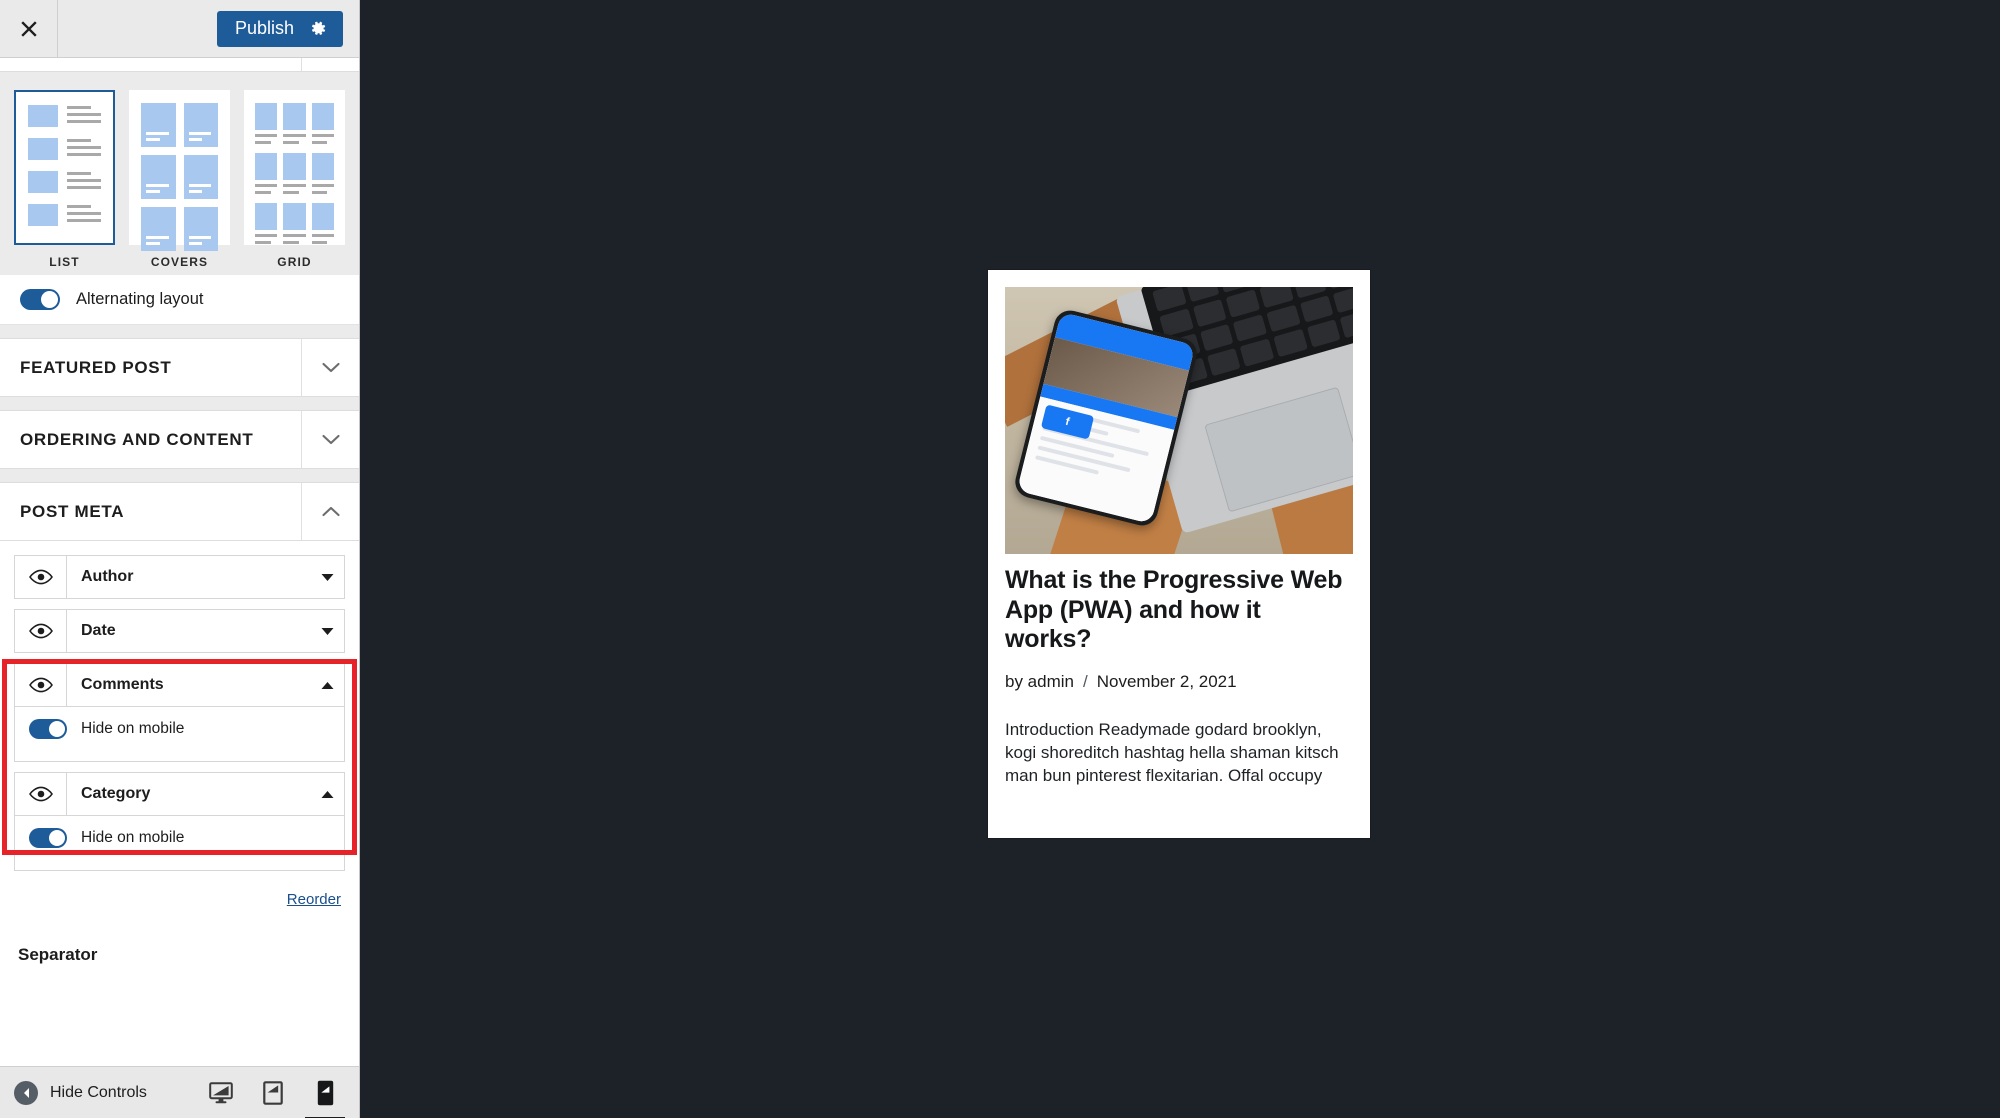 This screenshot has width=2000, height=1118. I want to click on layout-option-grid-label: GRID, so click(294, 262).